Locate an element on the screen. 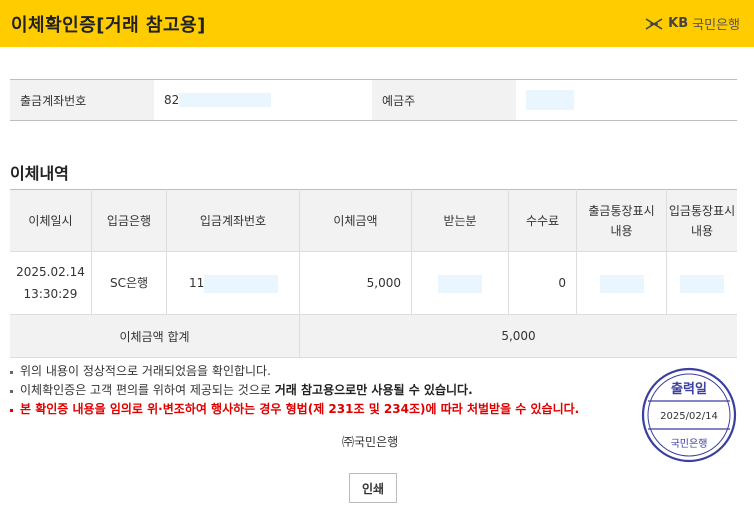 This screenshot has width=754, height=511. cell-recipient is located at coordinates (460, 283).